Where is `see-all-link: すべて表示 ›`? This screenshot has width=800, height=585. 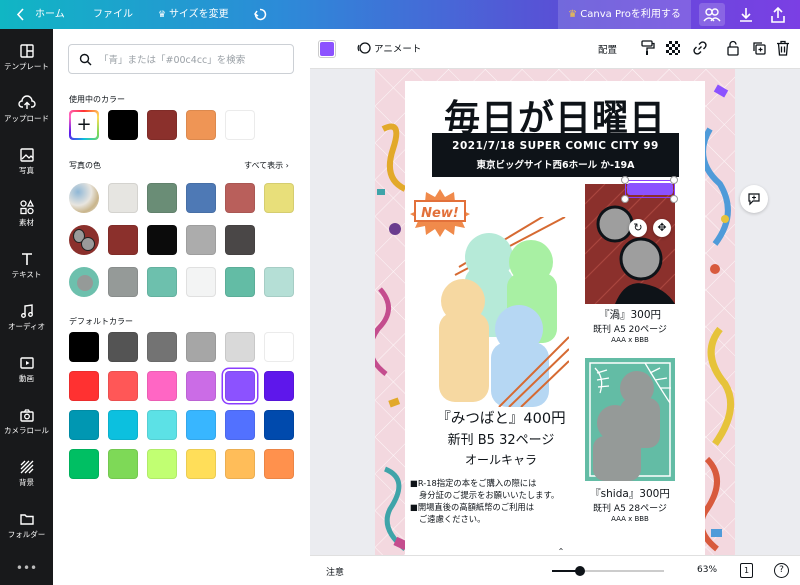 see-all-link: すべて表示 › is located at coordinates (266, 165).